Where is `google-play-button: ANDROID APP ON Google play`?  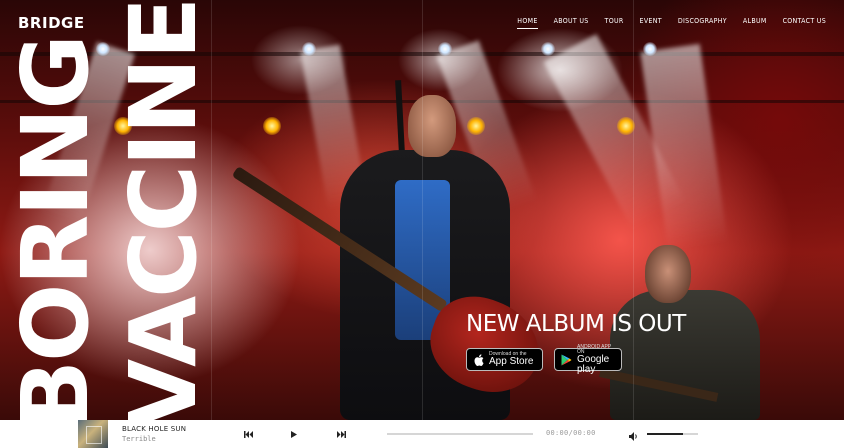 google-play-button: ANDROID APP ON Google play is located at coordinates (588, 359).